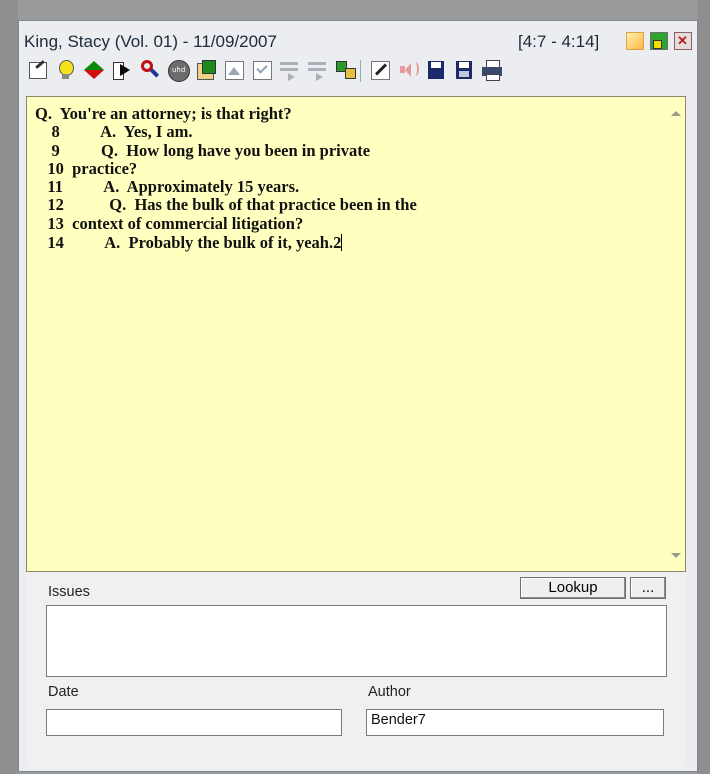 The width and height of the screenshot is (710, 774). I want to click on issues-label: Issues, so click(69, 592).